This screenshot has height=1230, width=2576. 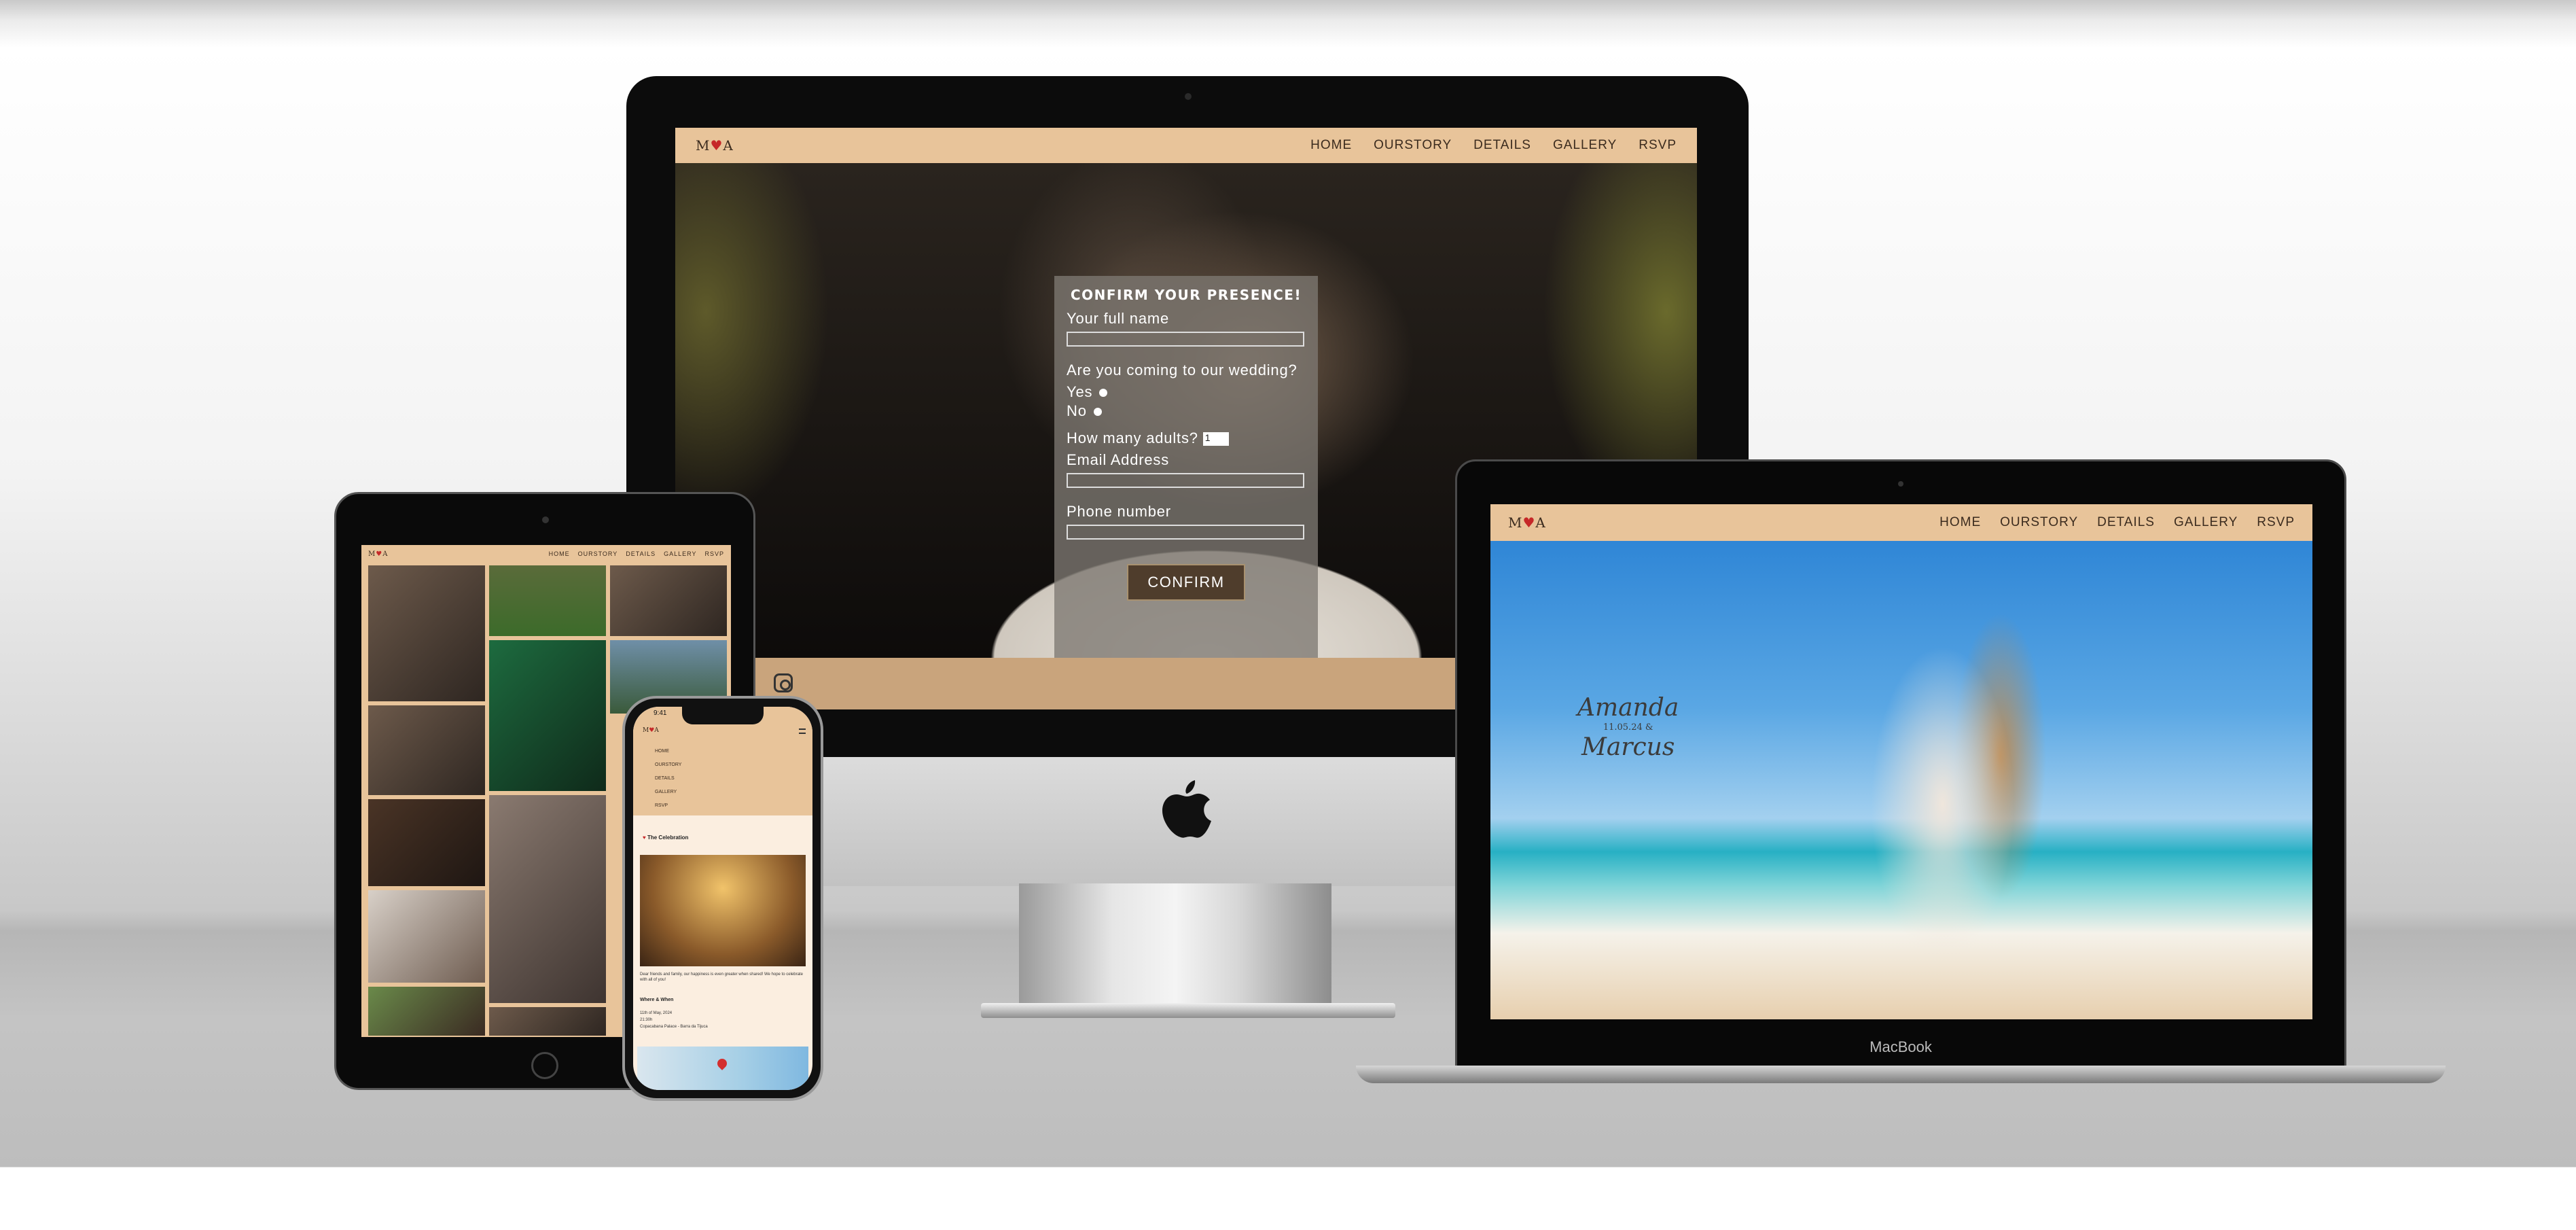 I want to click on ipad-home-button, so click(x=544, y=1065).